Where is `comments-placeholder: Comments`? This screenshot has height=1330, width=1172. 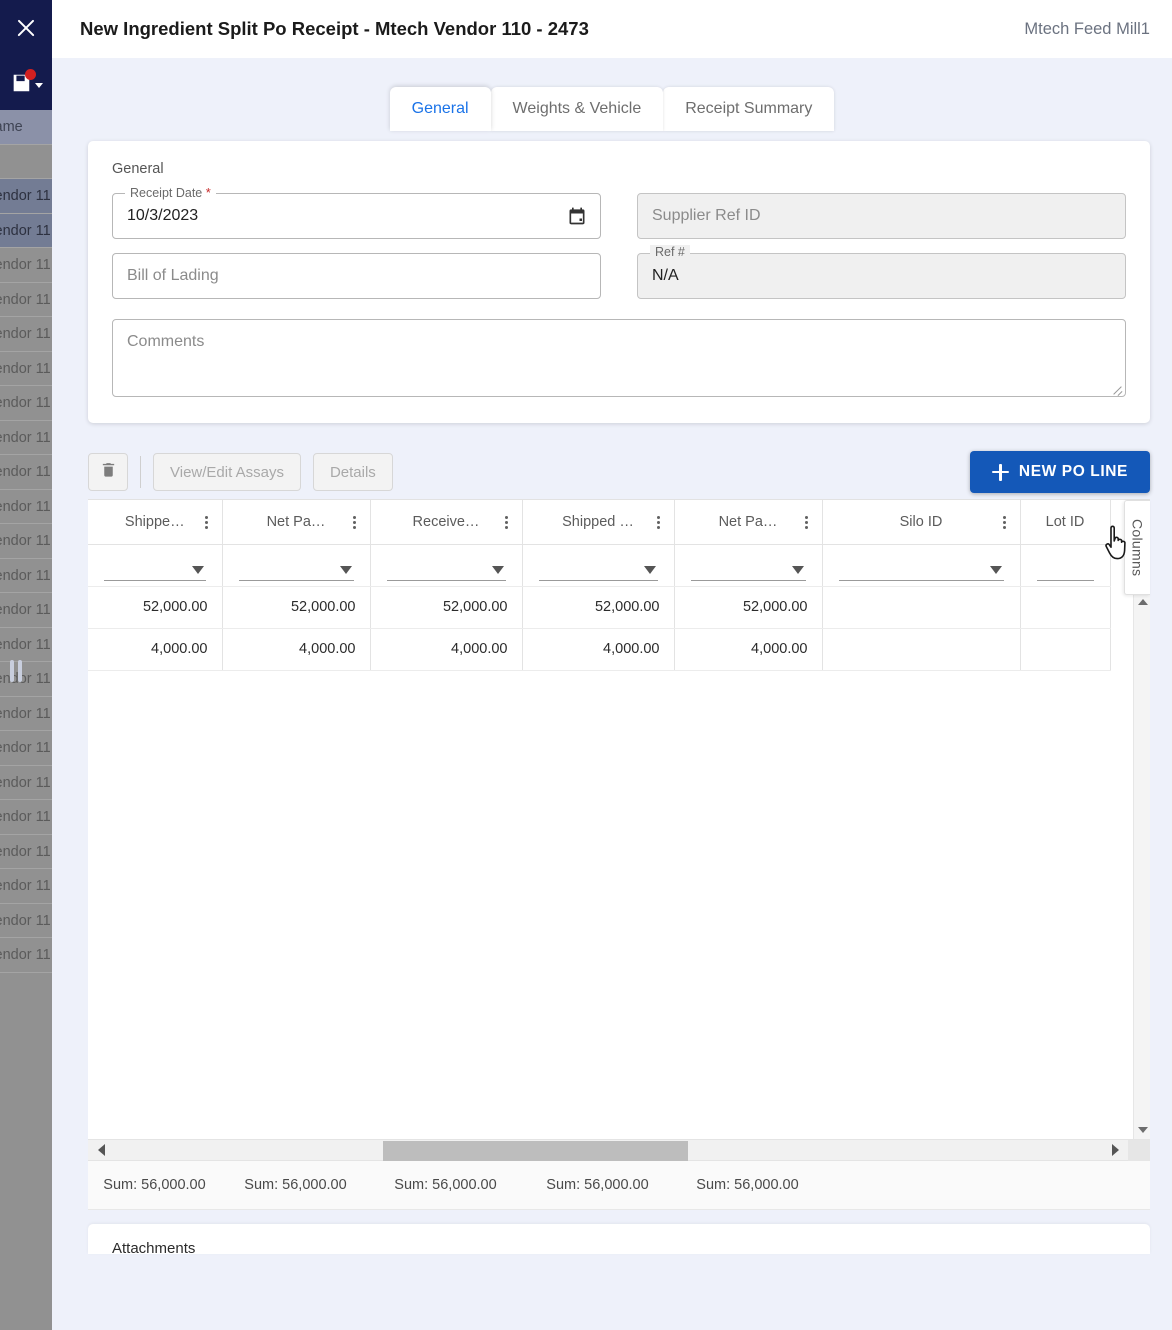 comments-placeholder: Comments is located at coordinates (166, 341).